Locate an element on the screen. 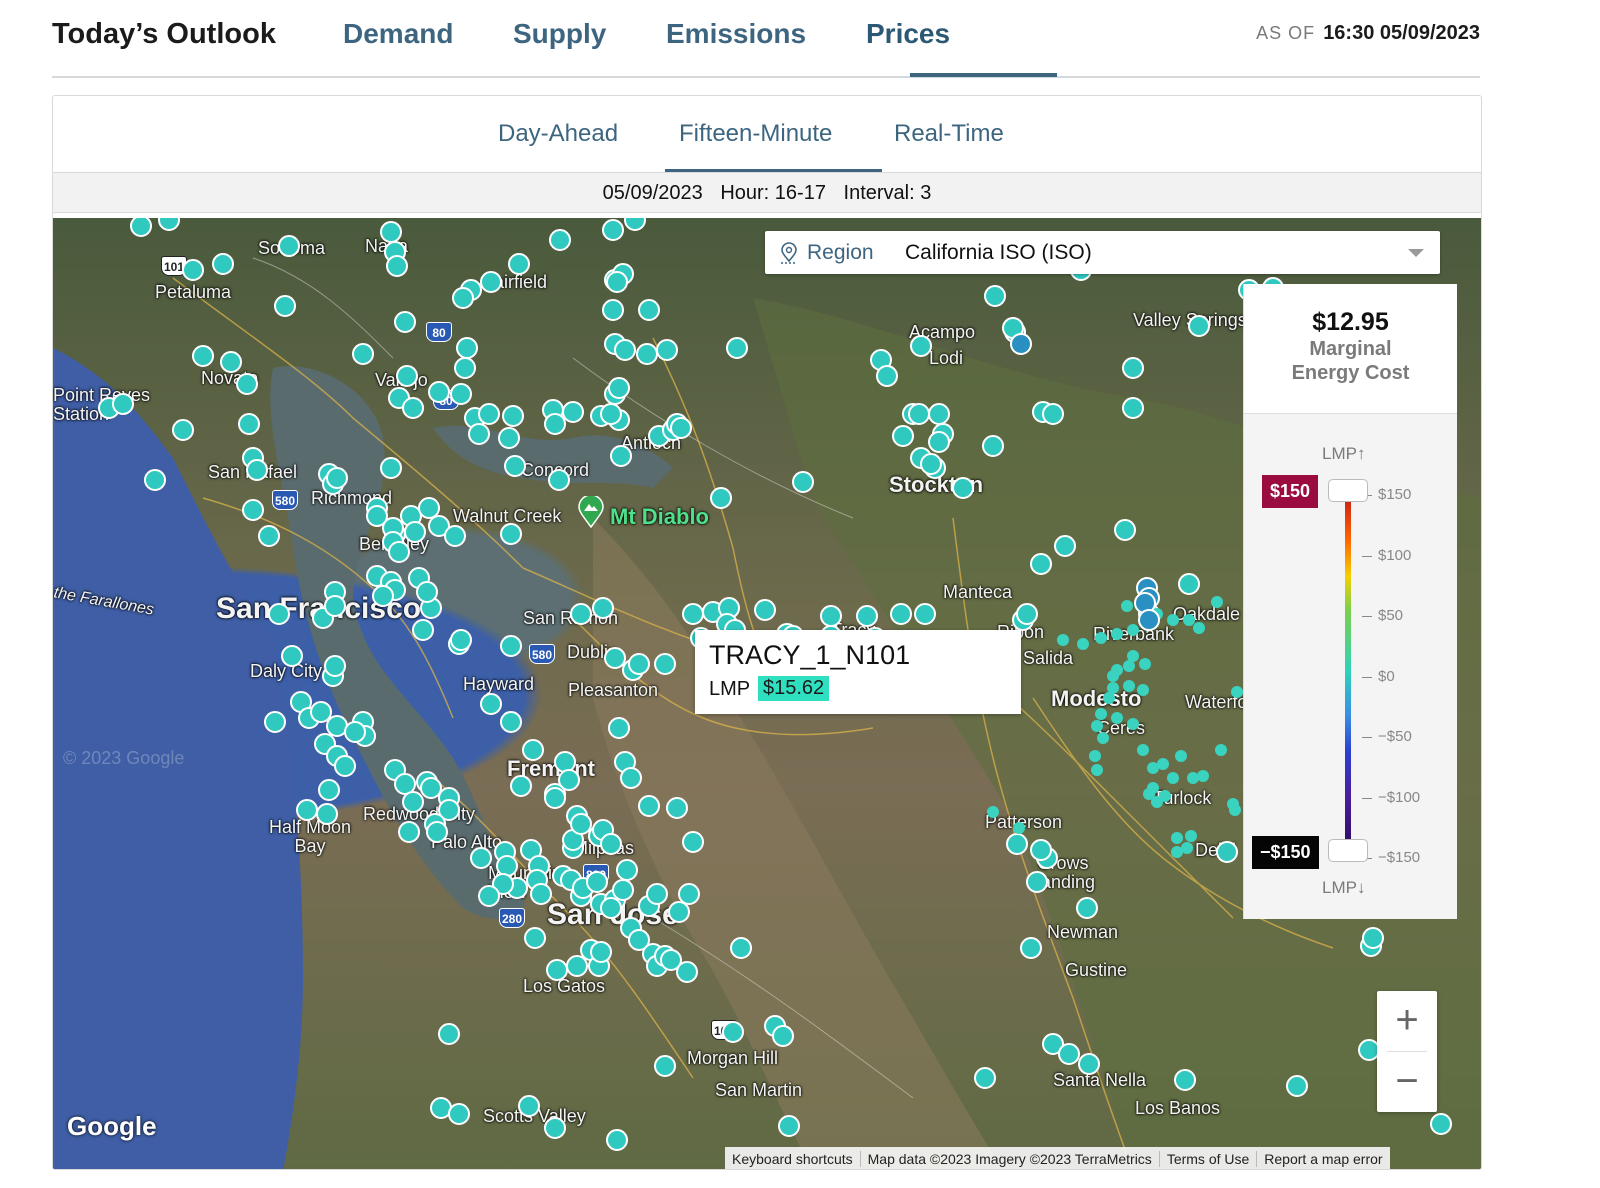 The height and width of the screenshot is (1188, 1600). tab-prices: Prices is located at coordinates (908, 34).